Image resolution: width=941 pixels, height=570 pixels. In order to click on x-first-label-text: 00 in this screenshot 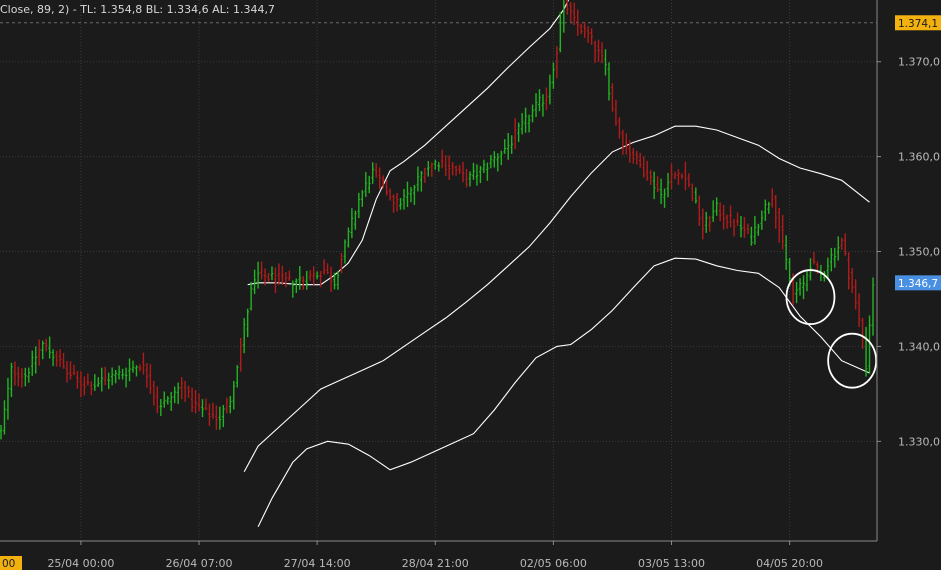, I will do `click(8, 564)`.